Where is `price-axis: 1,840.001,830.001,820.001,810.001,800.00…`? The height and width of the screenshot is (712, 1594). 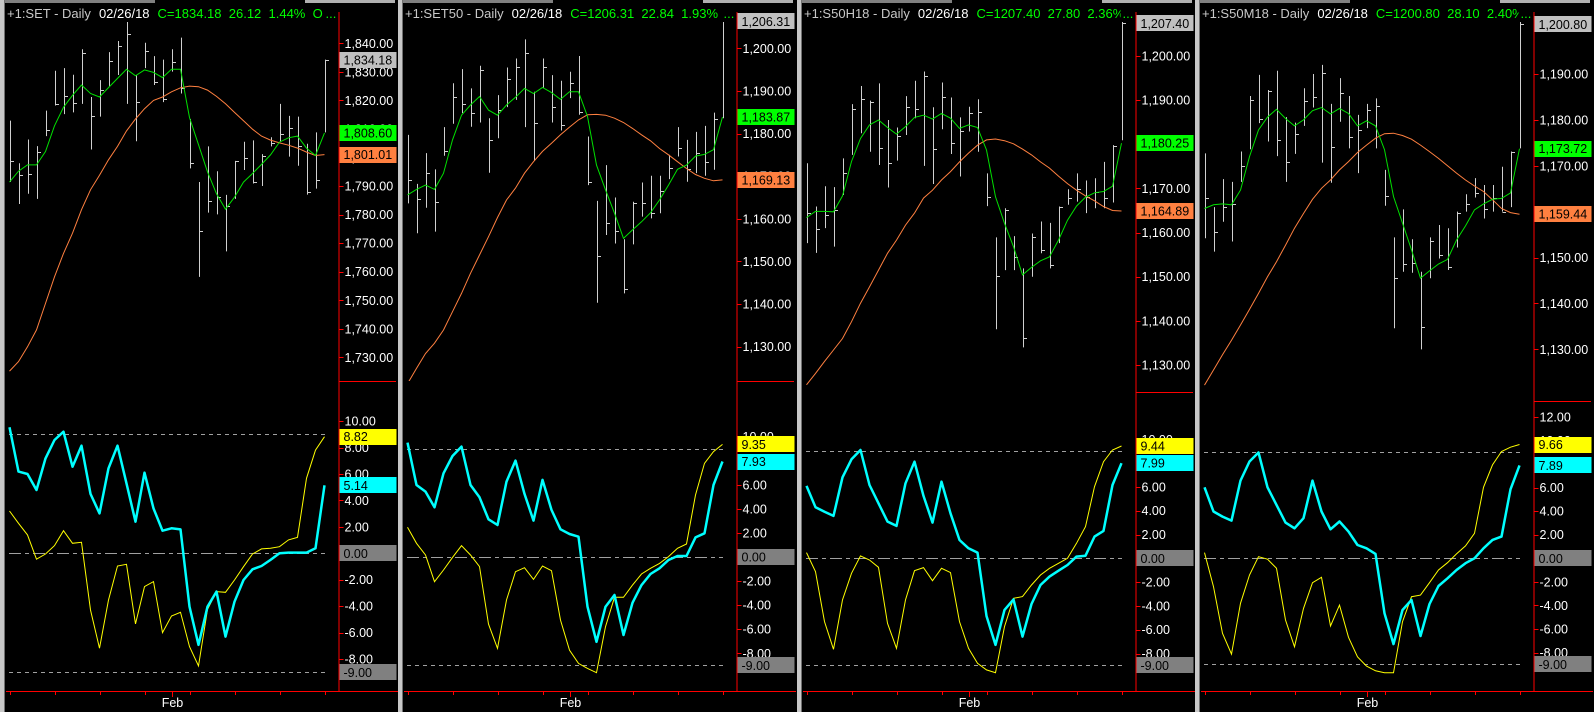
price-axis: 1,840.001,830.001,820.001,810.001,800.00… is located at coordinates (366, 201).